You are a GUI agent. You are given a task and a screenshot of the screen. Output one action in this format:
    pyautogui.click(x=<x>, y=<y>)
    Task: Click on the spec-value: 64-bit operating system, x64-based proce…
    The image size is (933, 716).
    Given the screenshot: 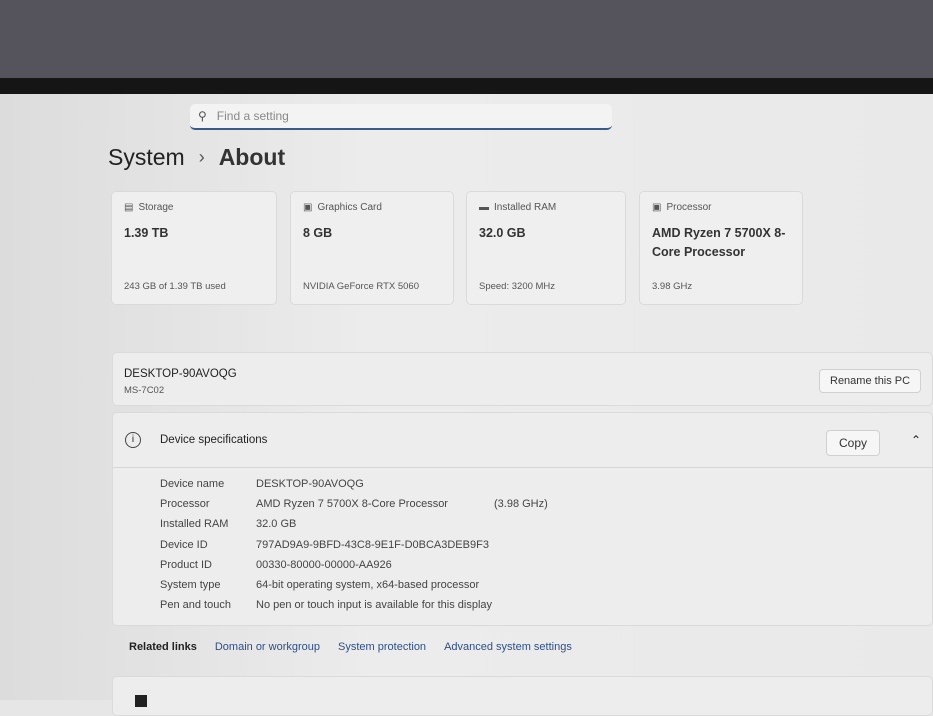 What is the action you would take?
    pyautogui.click(x=368, y=585)
    